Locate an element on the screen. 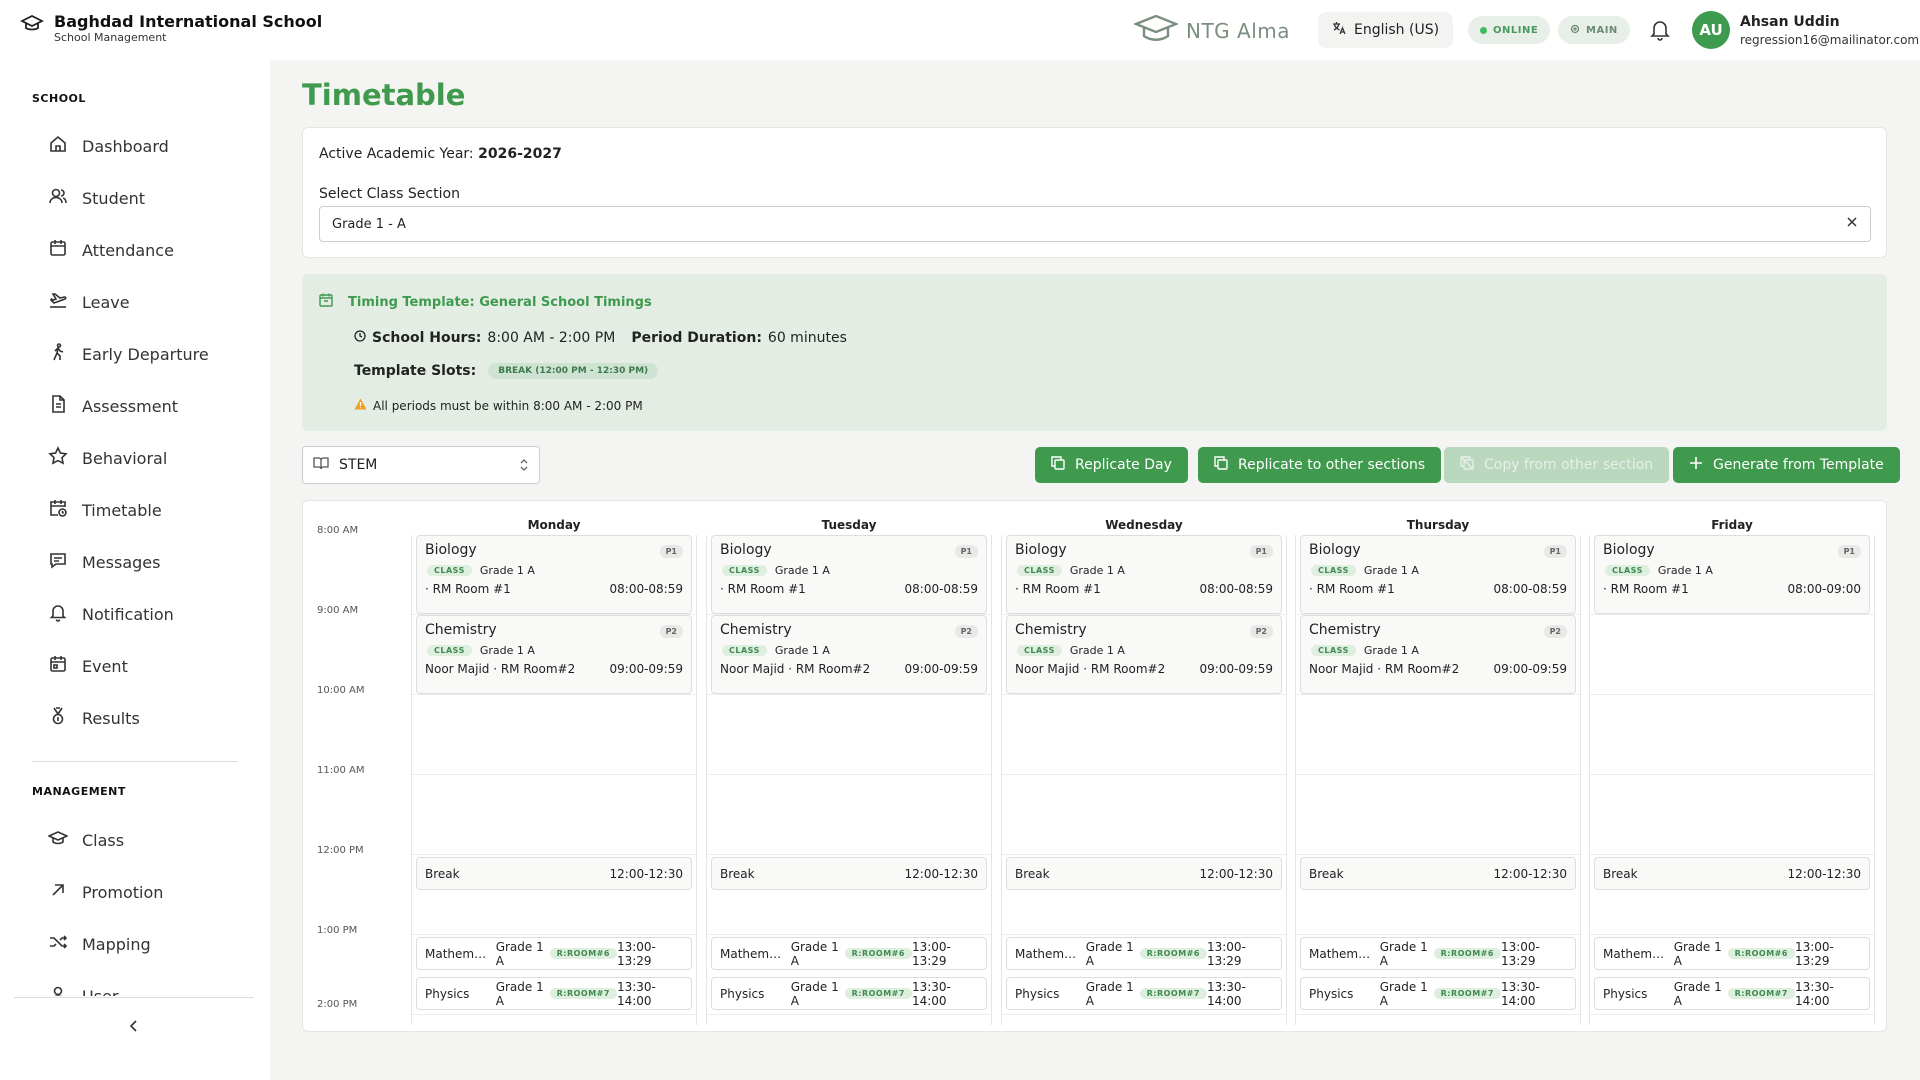 The image size is (1920, 1080). sidebar-item-class: Class is located at coordinates (85, 840).